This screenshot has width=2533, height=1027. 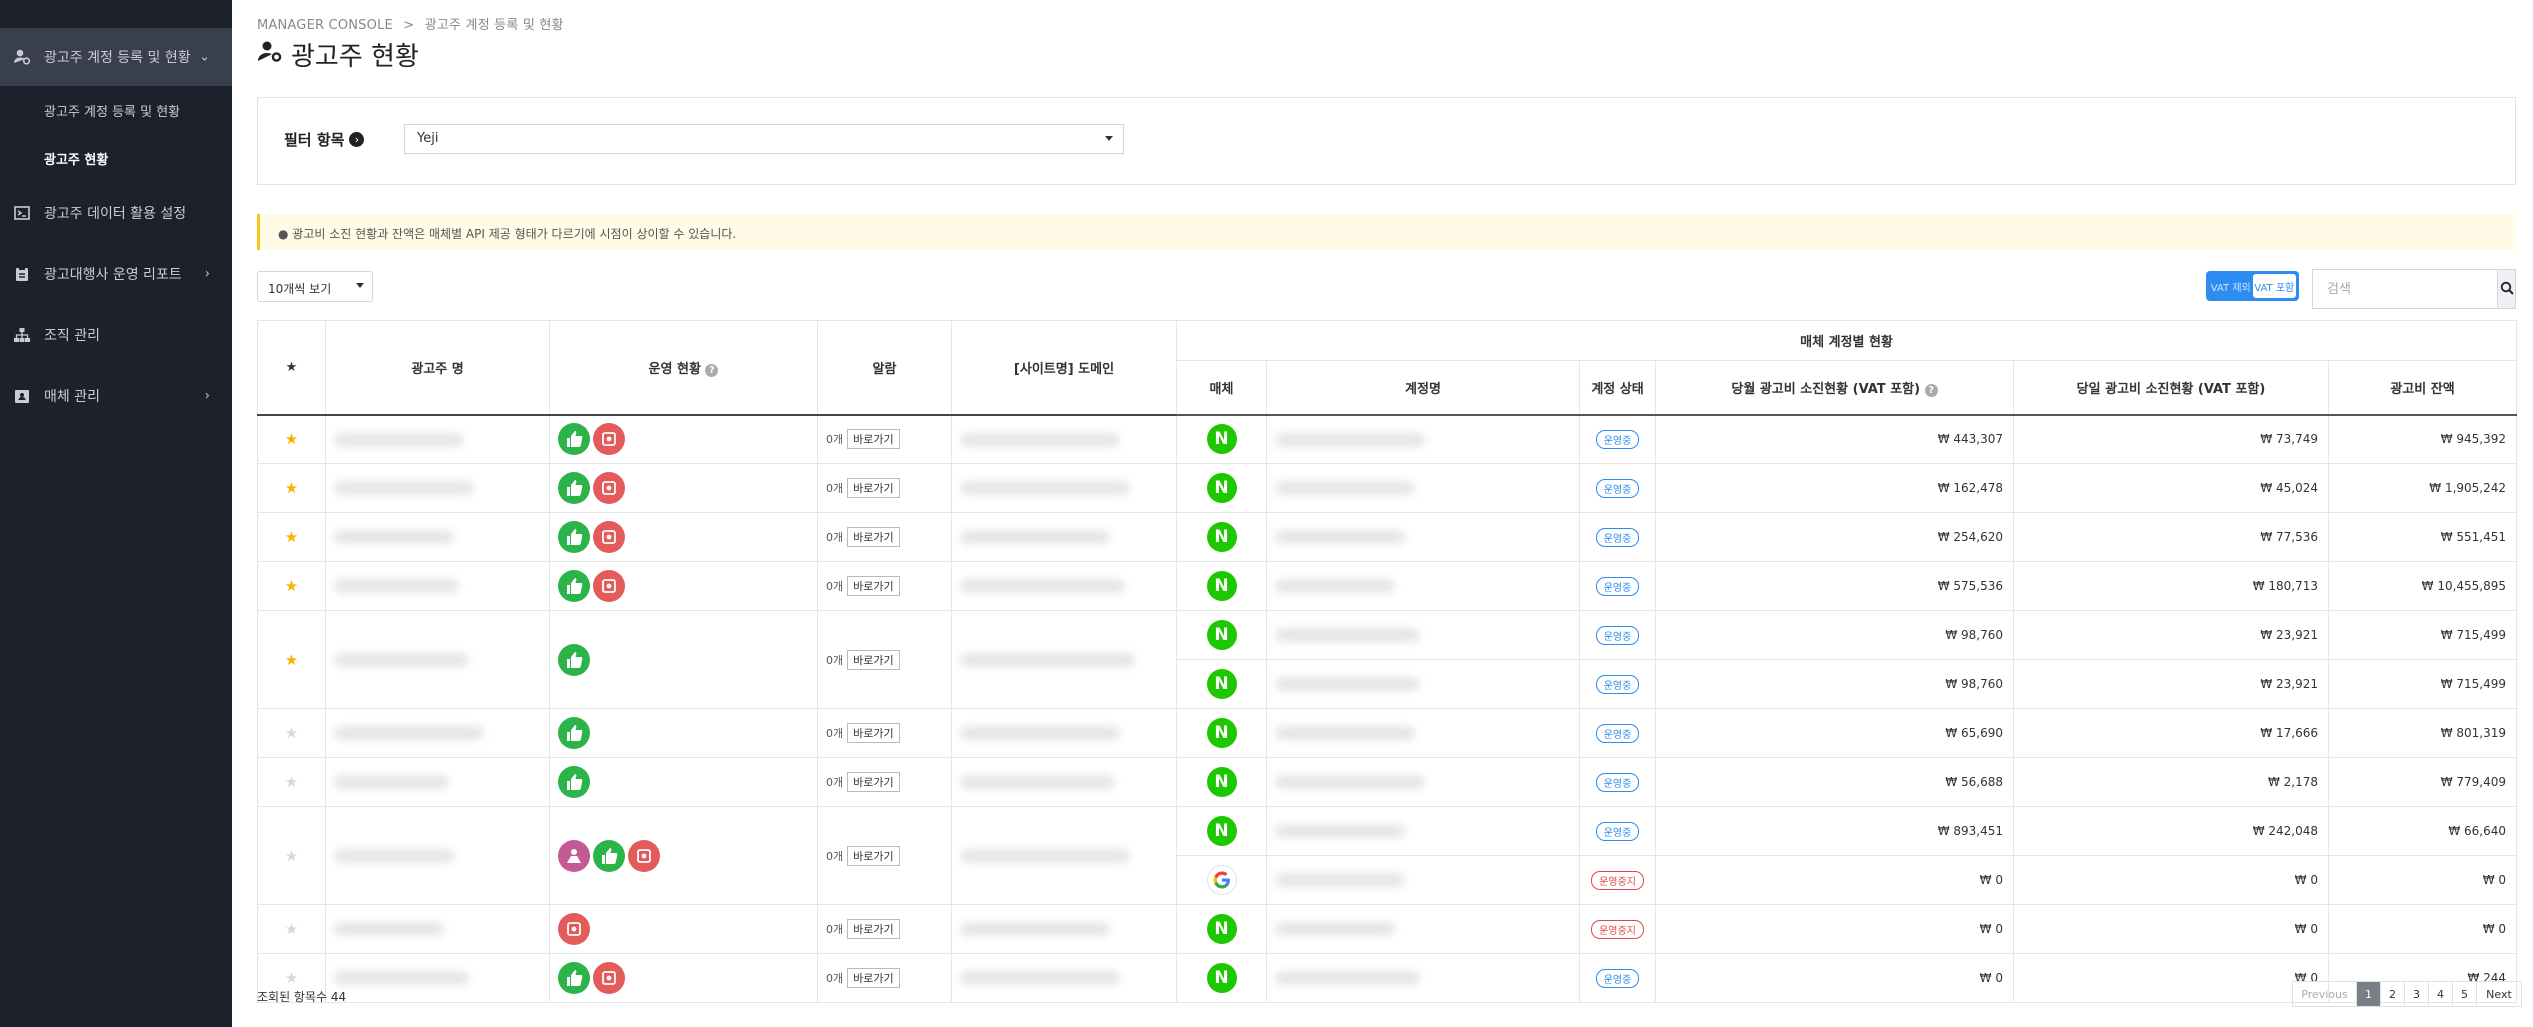 What do you see at coordinates (2422, 733) in the screenshot?
I see `cell-balance: ₩ 801,319` at bounding box center [2422, 733].